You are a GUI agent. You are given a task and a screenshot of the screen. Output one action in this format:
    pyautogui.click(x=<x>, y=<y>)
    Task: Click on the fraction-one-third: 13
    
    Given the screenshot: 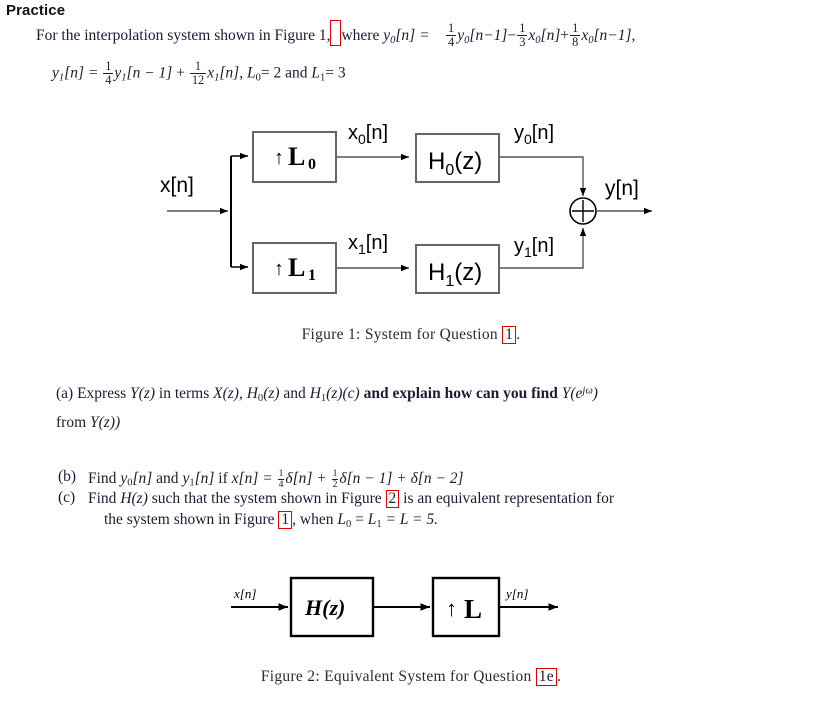 What is the action you would take?
    pyautogui.click(x=522, y=35)
    